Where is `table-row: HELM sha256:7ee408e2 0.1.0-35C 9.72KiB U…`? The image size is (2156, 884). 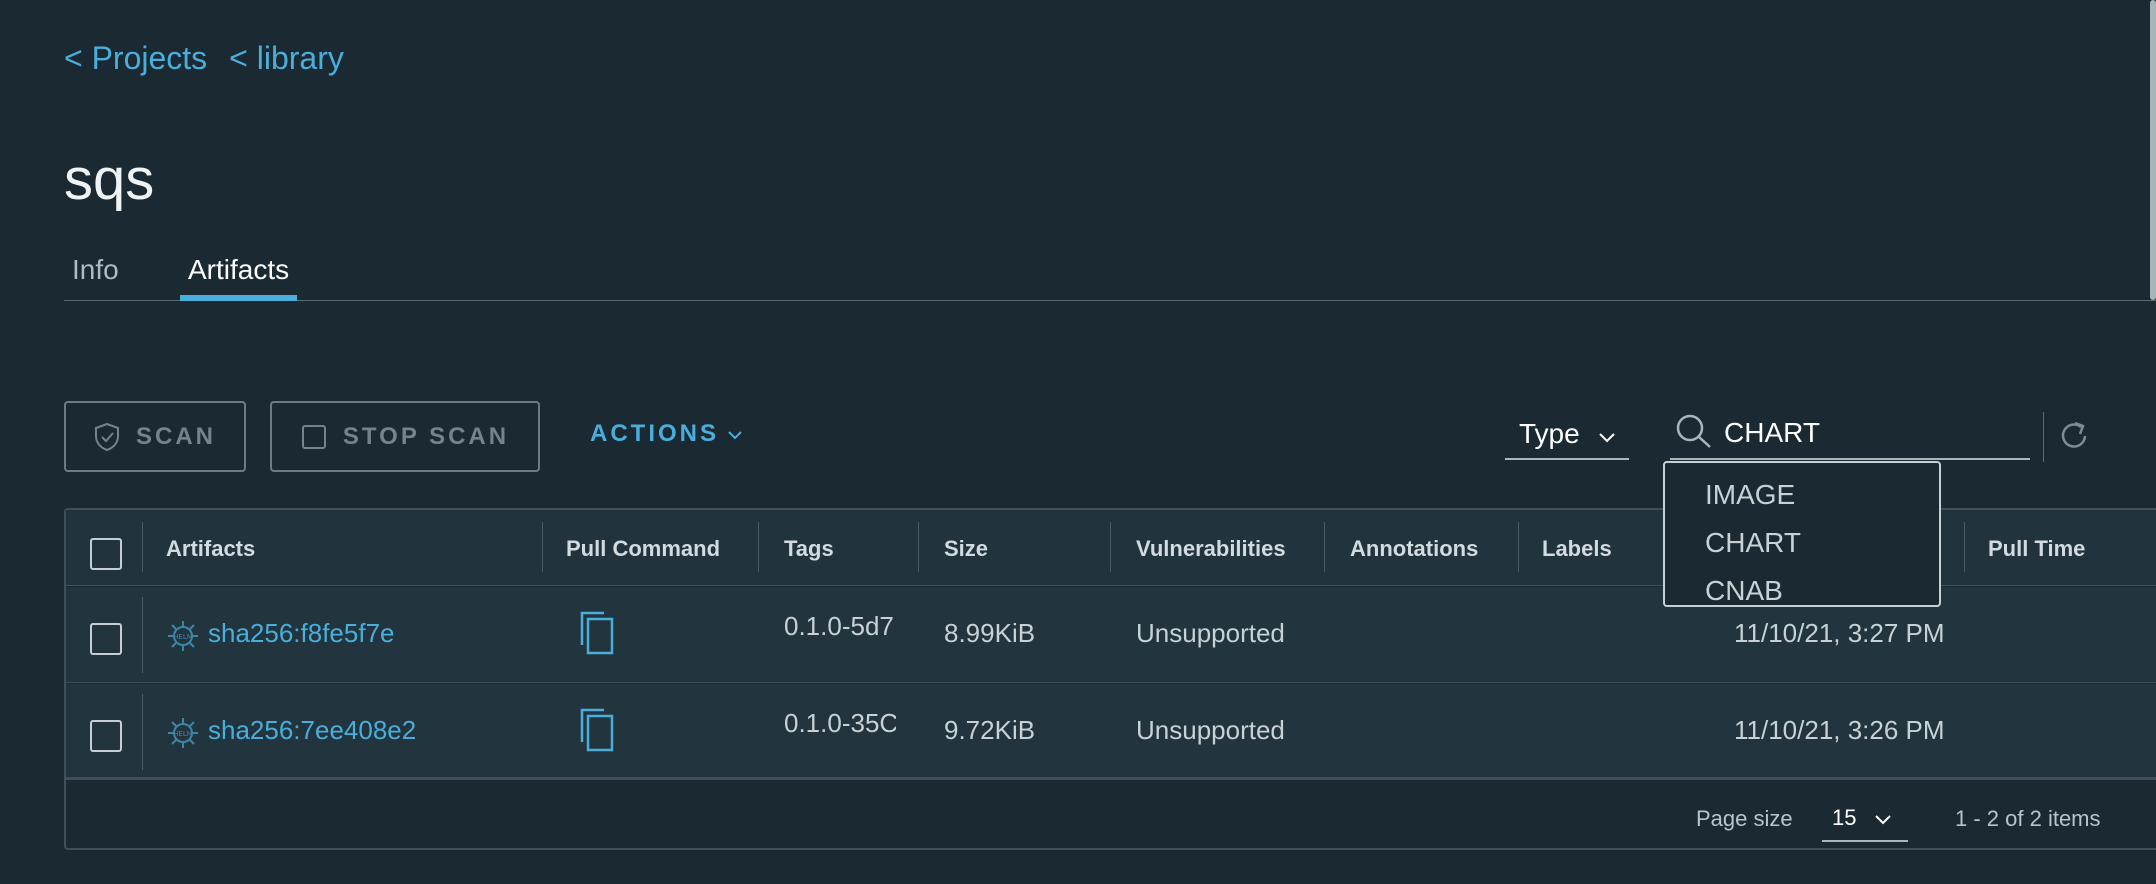 table-row: HELM sha256:7ee408e2 0.1.0-35C 9.72KiB U… is located at coordinates (1111, 732).